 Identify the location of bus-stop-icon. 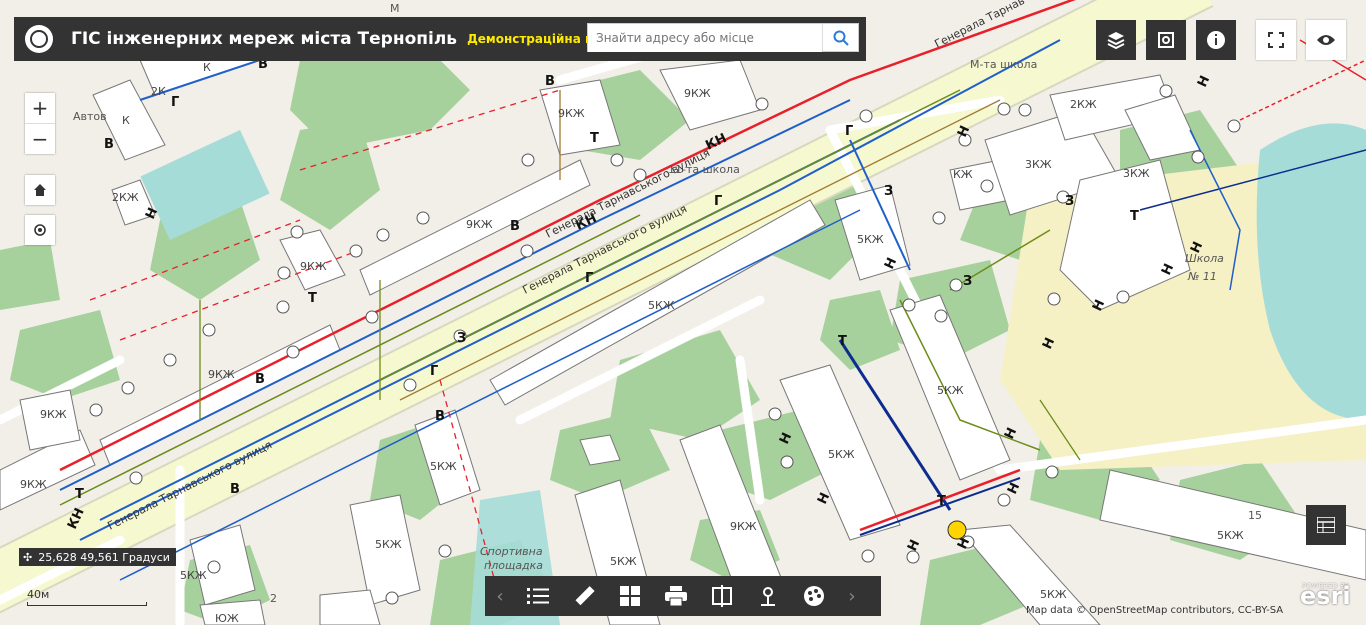
(957, 530).